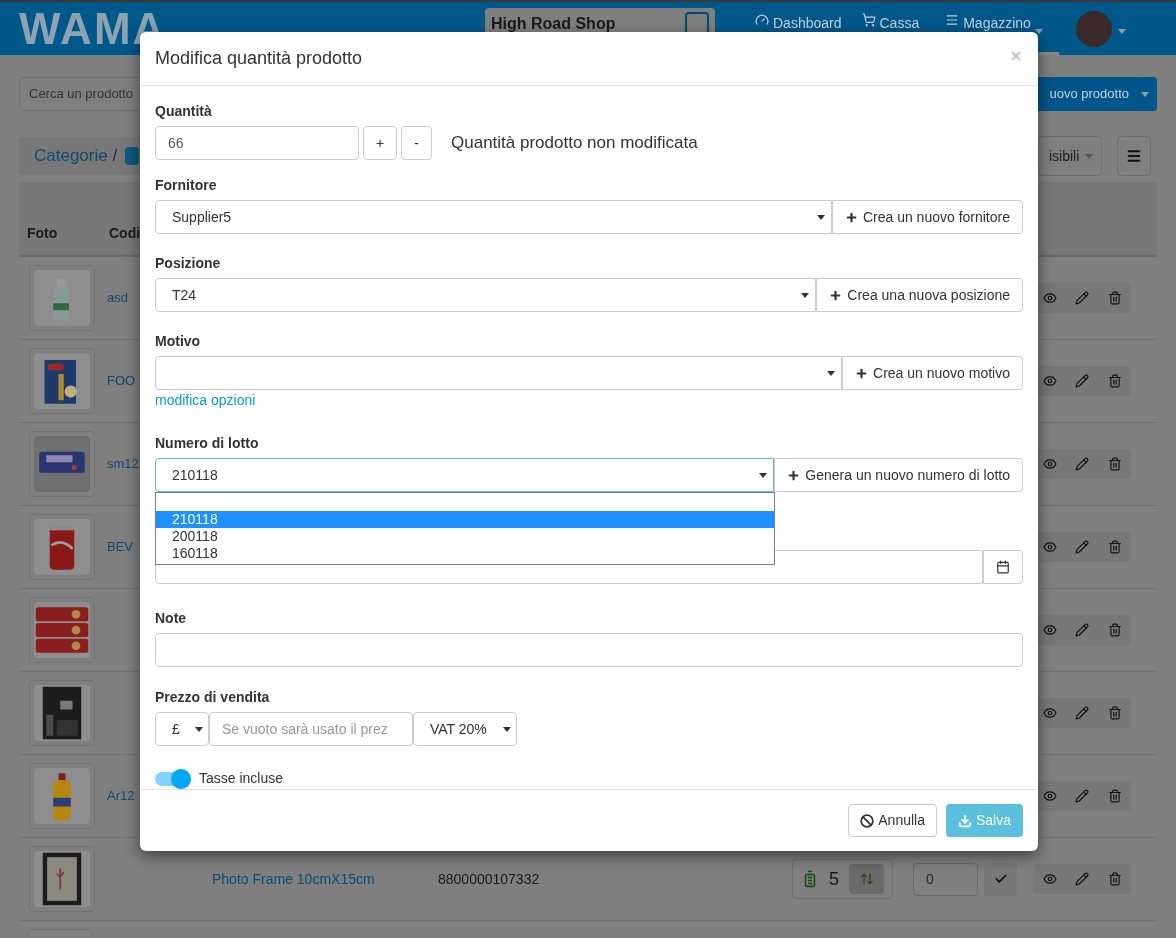 This screenshot has width=1176, height=938. What do you see at coordinates (465, 475) in the screenshot?
I see `select-field: 210118` at bounding box center [465, 475].